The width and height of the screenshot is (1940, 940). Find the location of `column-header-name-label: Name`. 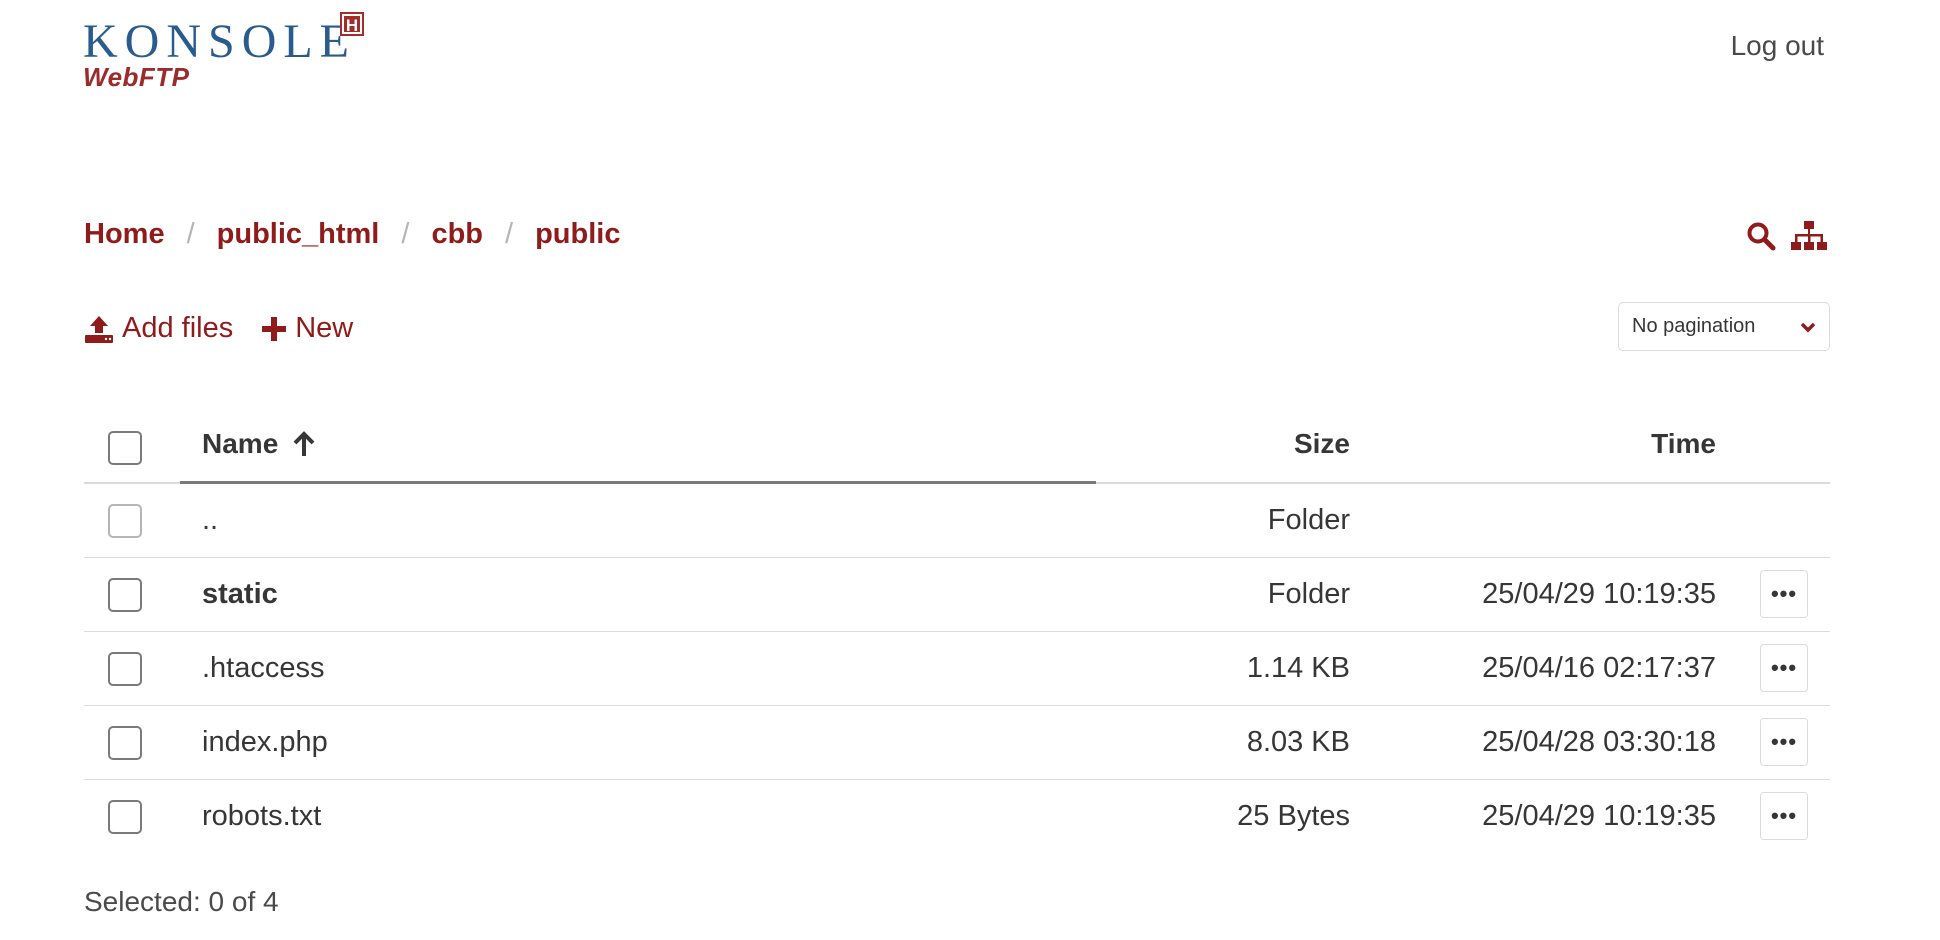

column-header-name-label: Name is located at coordinates (240, 443).